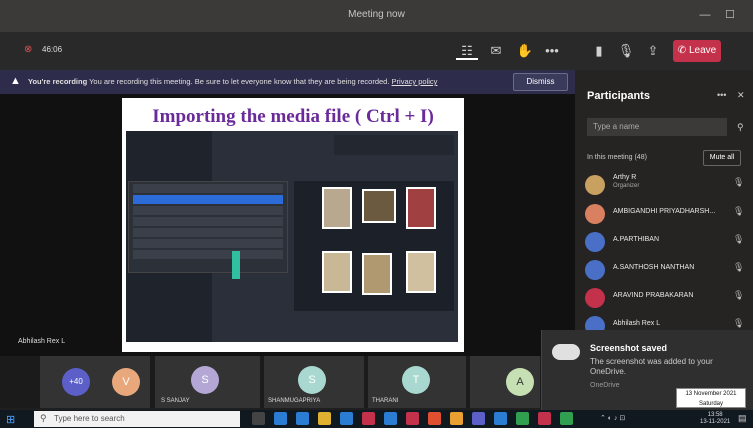 This screenshot has width=753, height=428. I want to click on participant-row: A.SANTHOSH NANTHAN 🎙, so click(665, 270).